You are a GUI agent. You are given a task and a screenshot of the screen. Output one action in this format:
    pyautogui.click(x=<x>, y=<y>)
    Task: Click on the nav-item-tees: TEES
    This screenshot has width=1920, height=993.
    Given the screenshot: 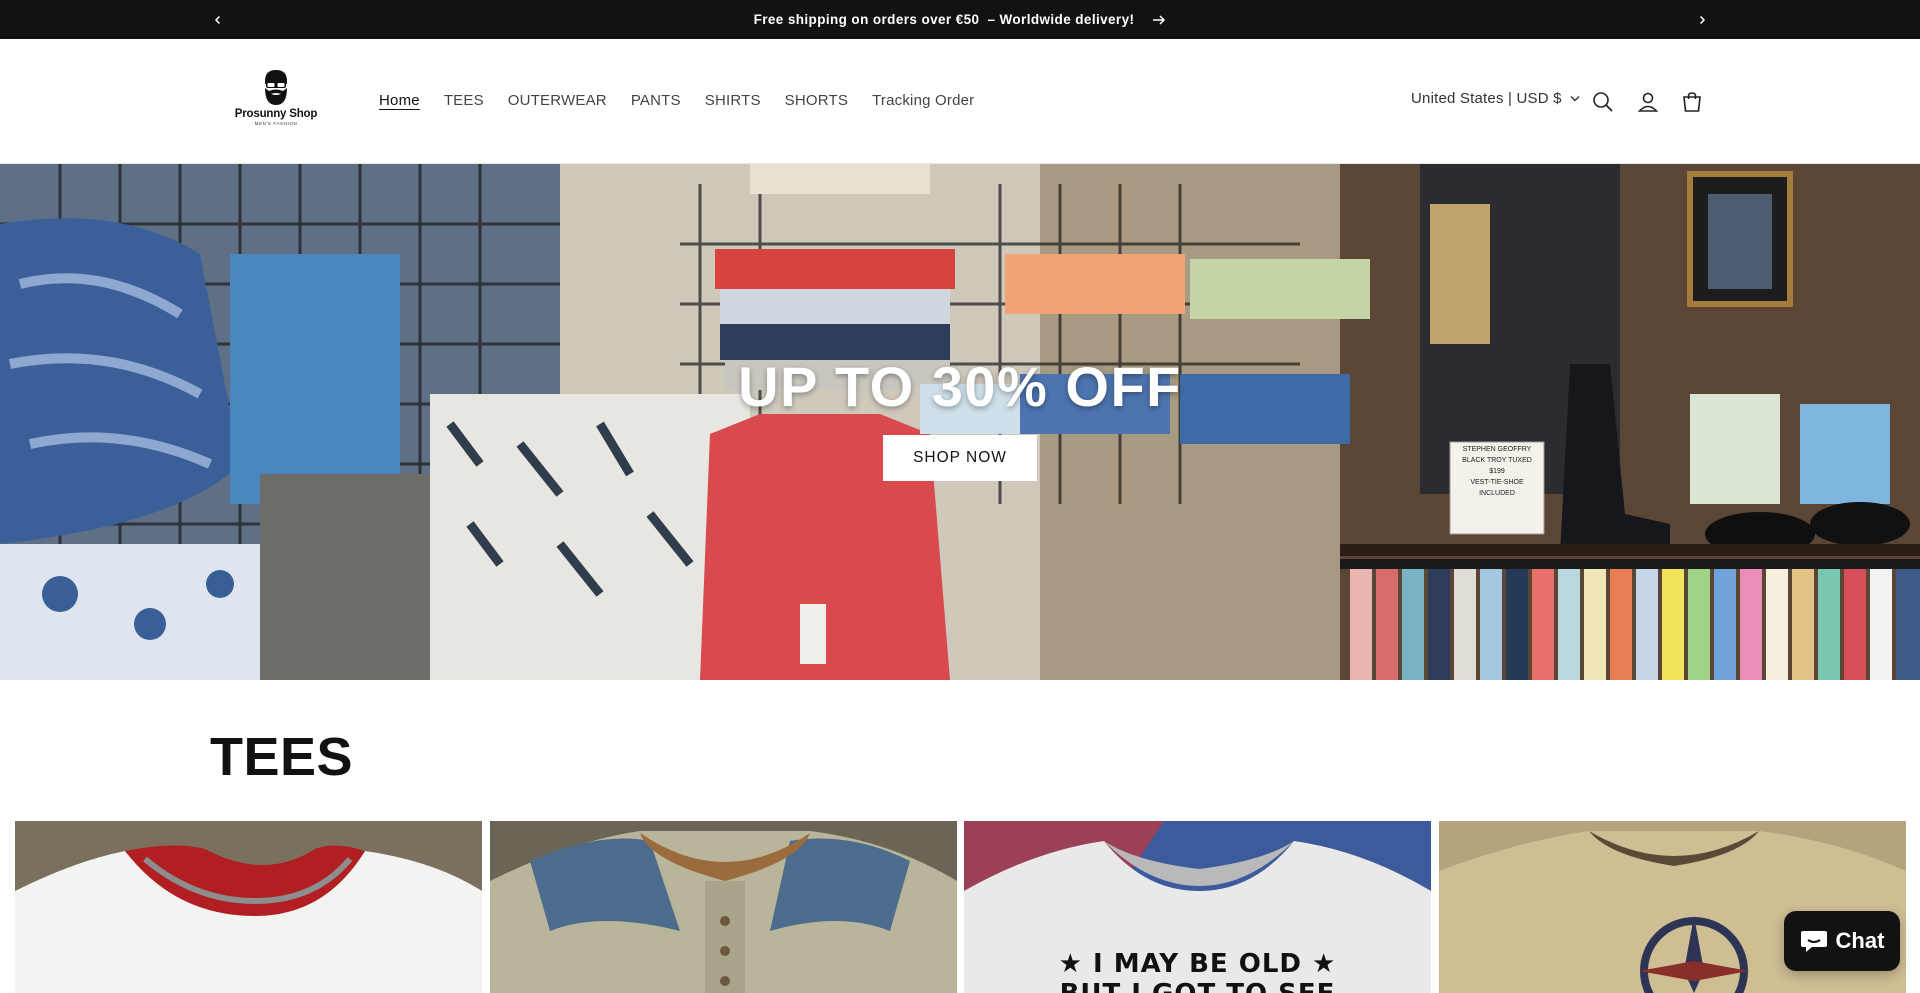 What is the action you would take?
    pyautogui.click(x=464, y=100)
    